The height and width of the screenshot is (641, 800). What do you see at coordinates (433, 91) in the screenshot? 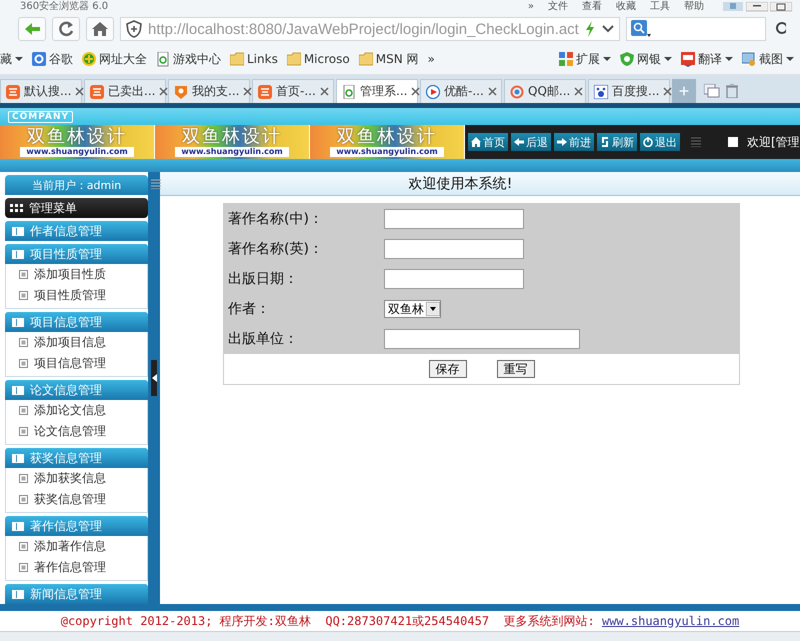
I see `play-icon` at bounding box center [433, 91].